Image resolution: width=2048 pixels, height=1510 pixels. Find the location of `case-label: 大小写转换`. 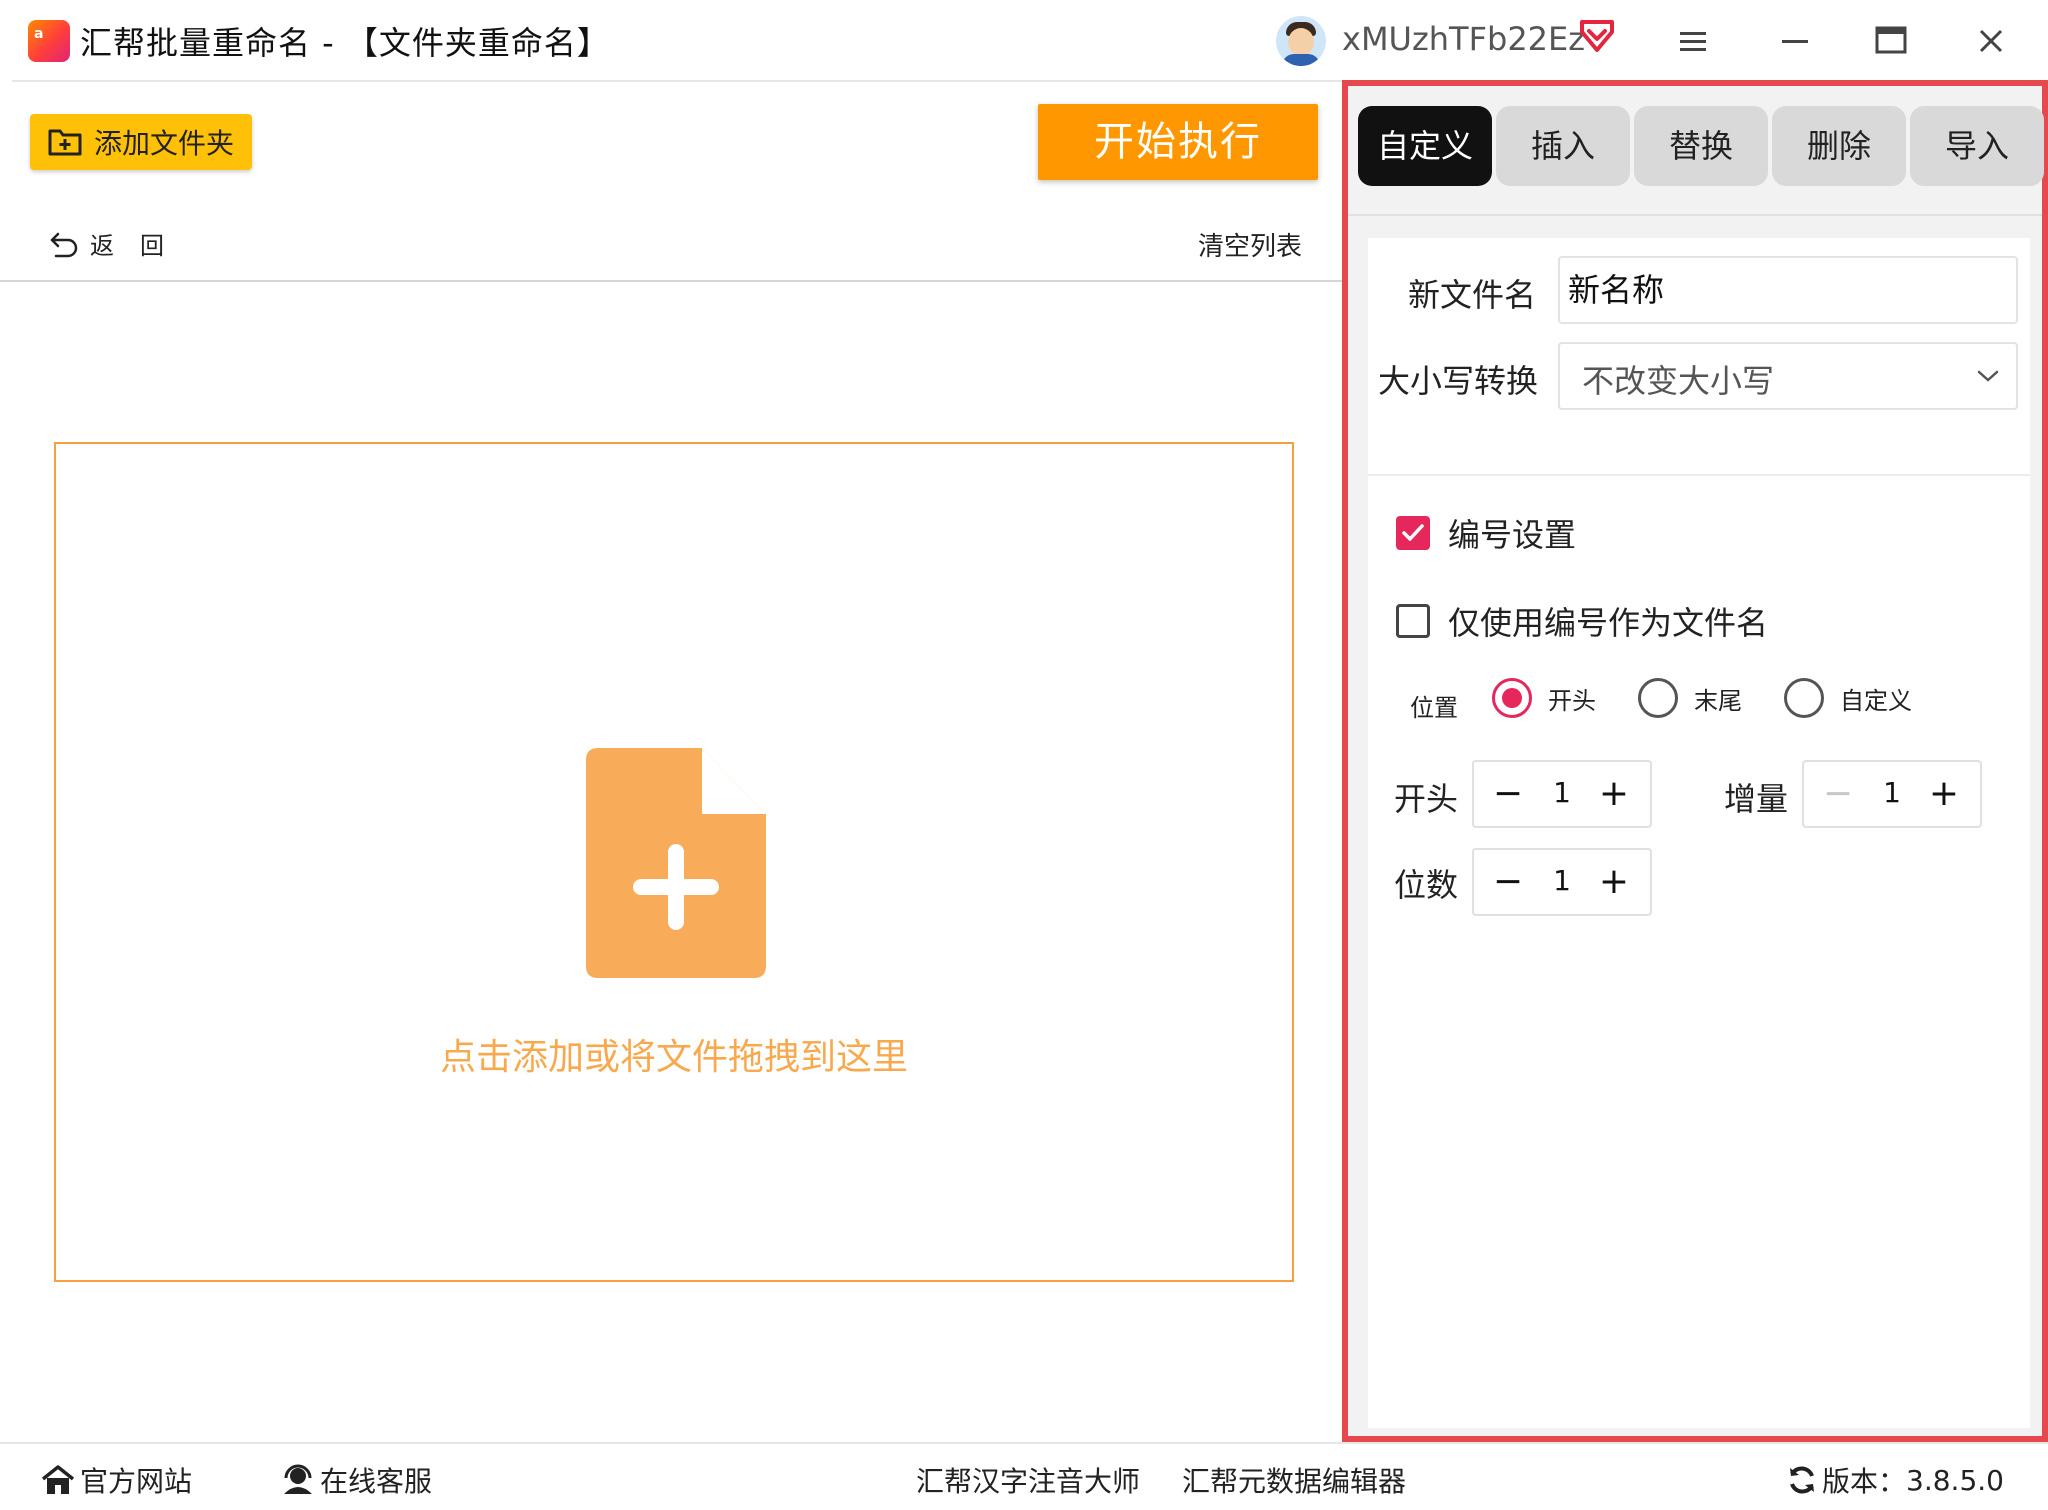

case-label: 大小写转换 is located at coordinates (1458, 381).